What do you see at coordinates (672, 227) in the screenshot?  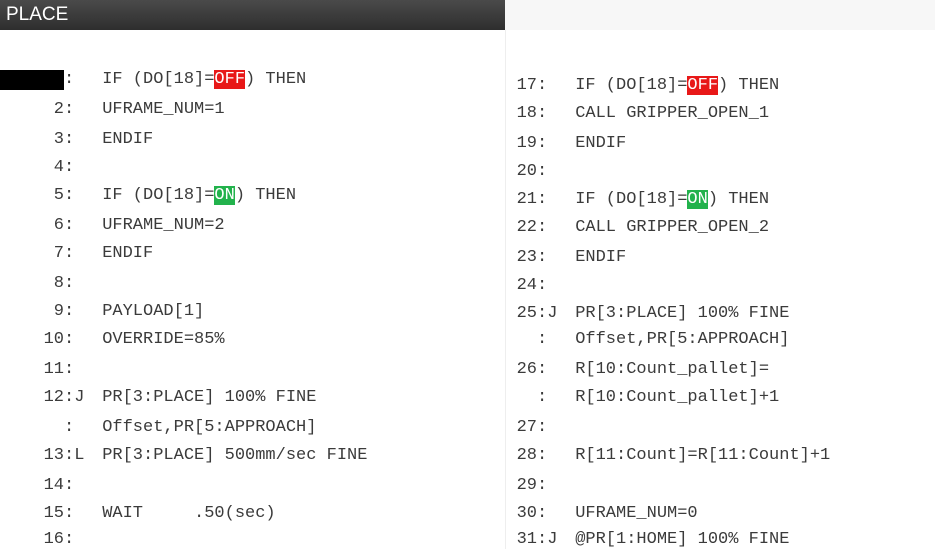 I see `instruction-text: CALL GRIPPER_OPEN_2` at bounding box center [672, 227].